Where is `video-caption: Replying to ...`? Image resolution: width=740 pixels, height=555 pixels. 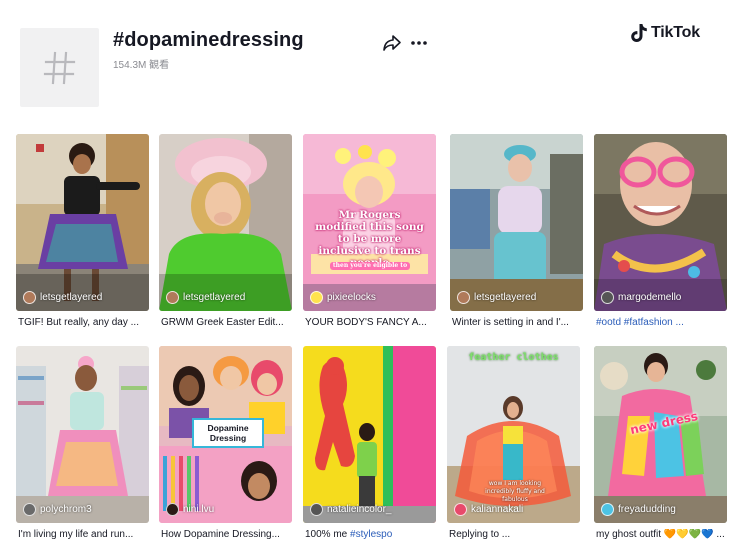 video-caption: Replying to ... is located at coordinates (515, 534).